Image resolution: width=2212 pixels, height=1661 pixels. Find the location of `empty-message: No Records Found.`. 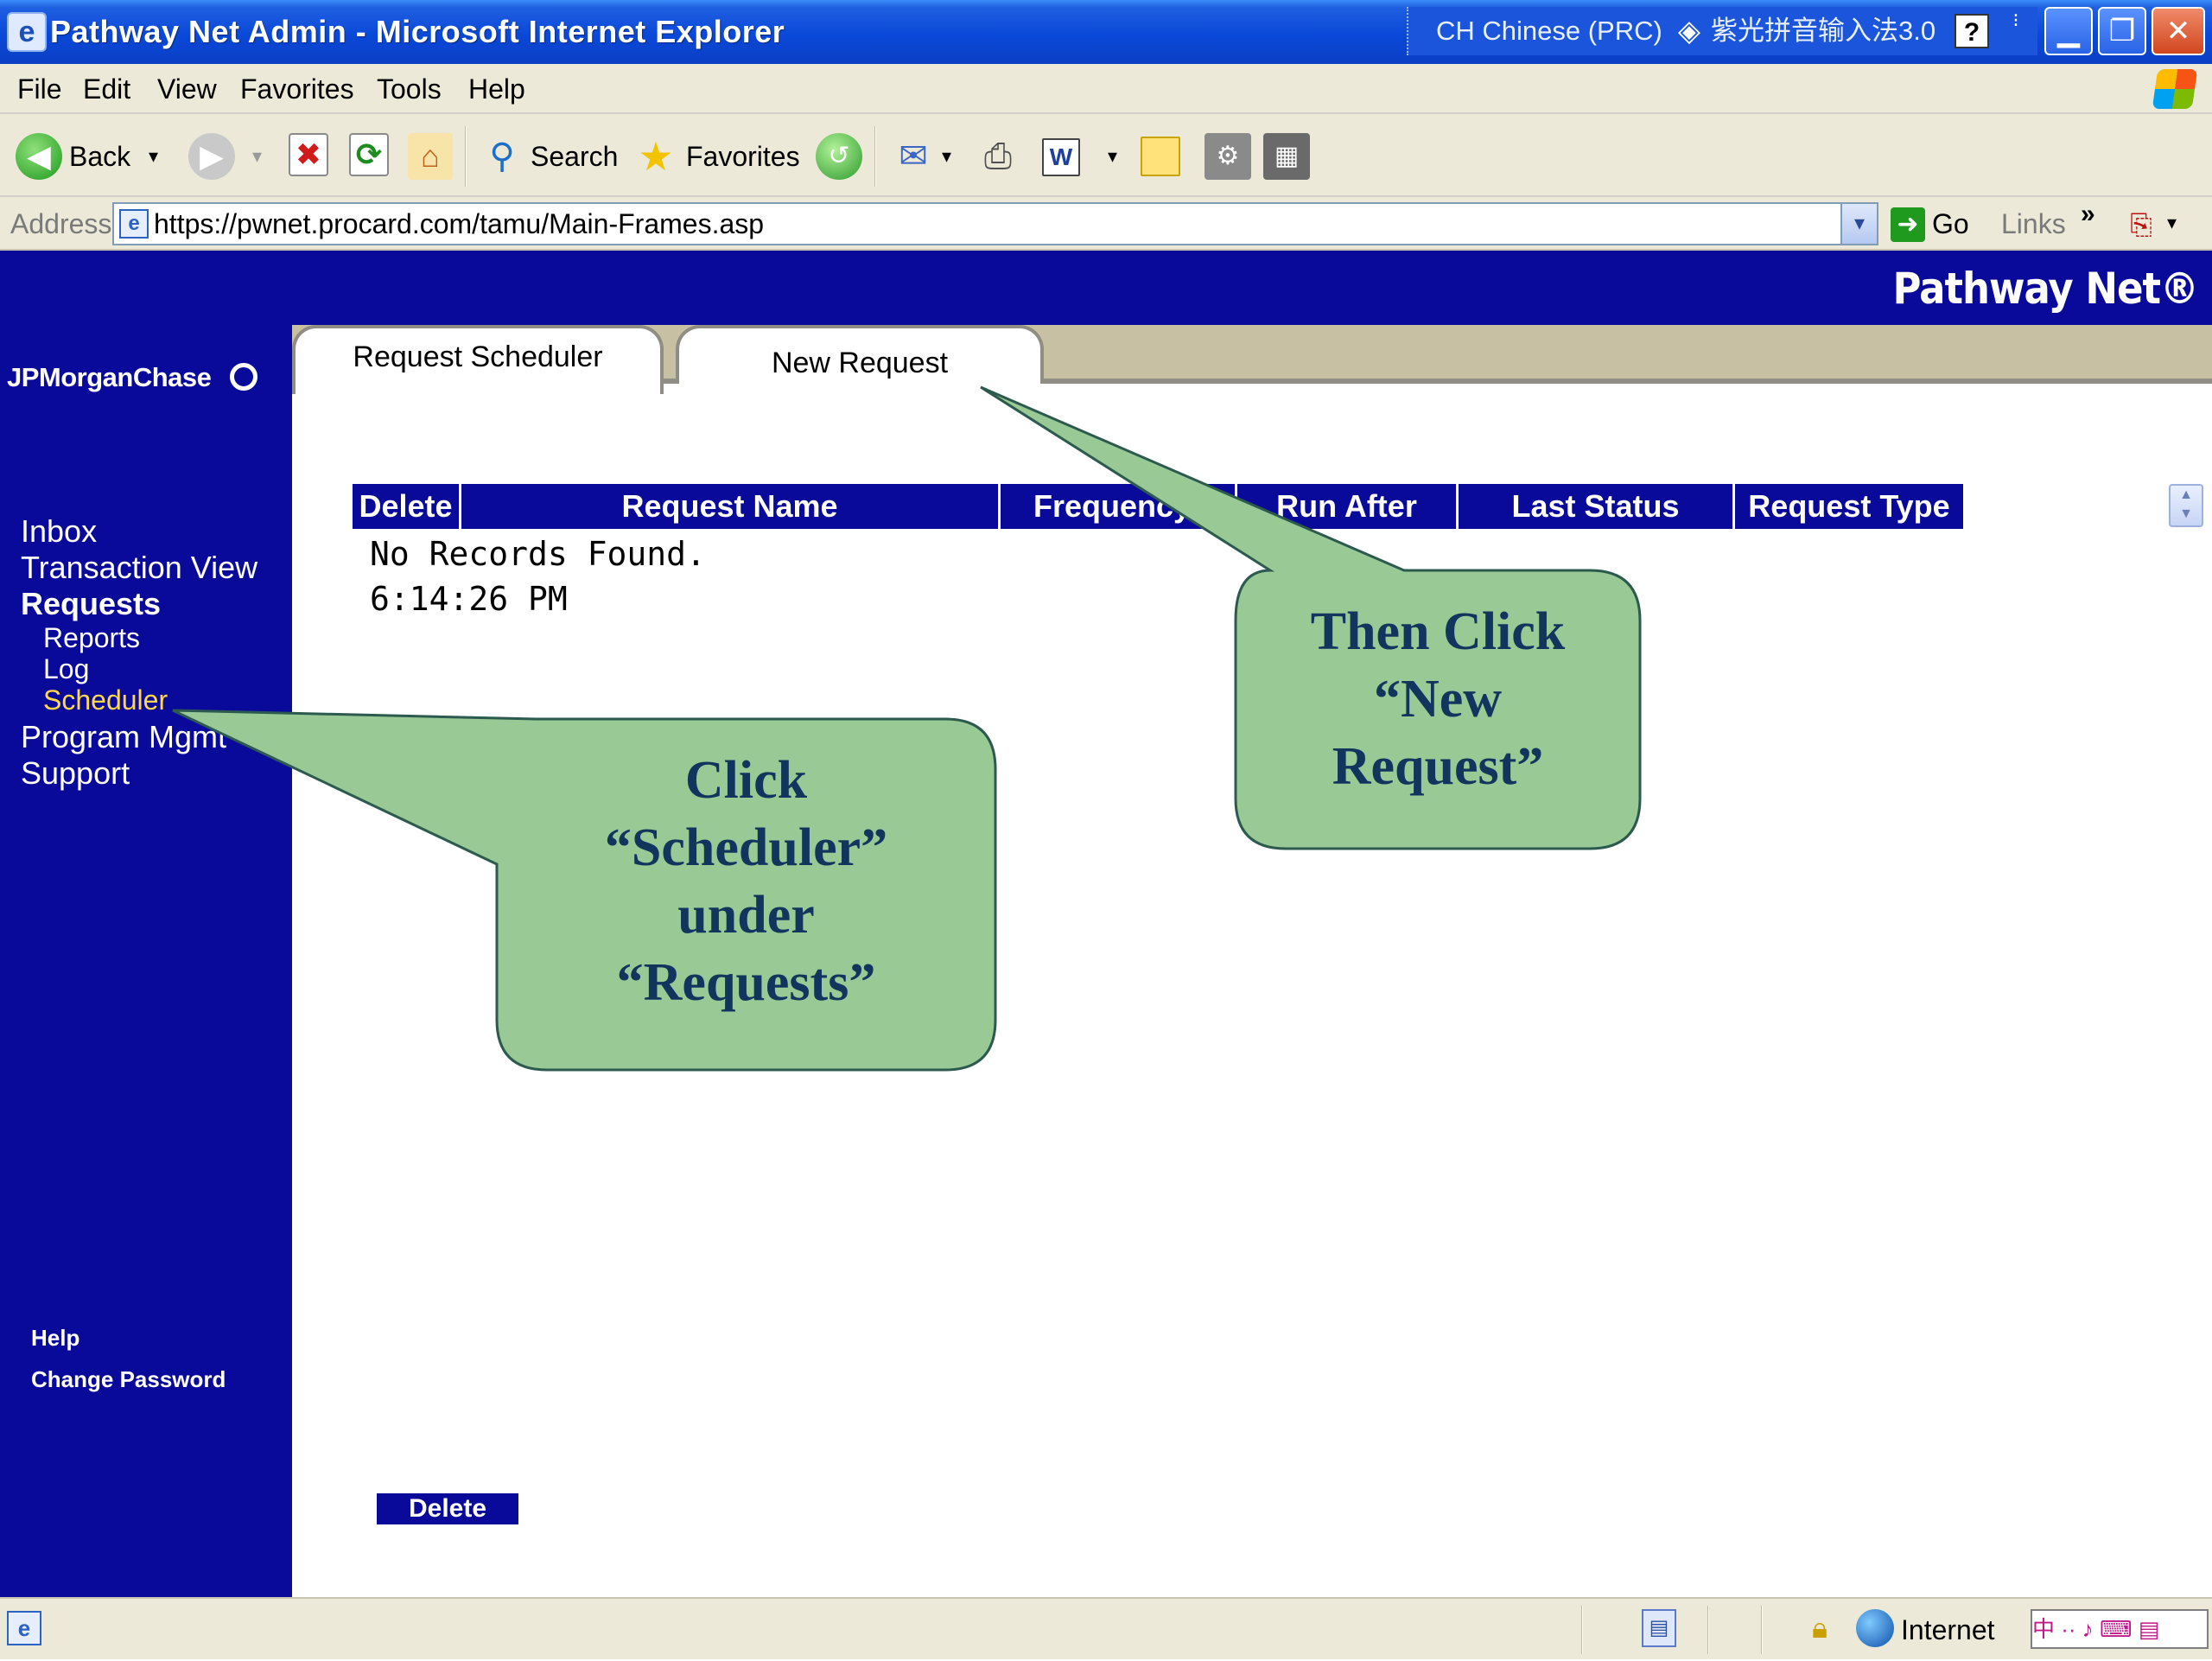

empty-message: No Records Found. is located at coordinates (538, 554).